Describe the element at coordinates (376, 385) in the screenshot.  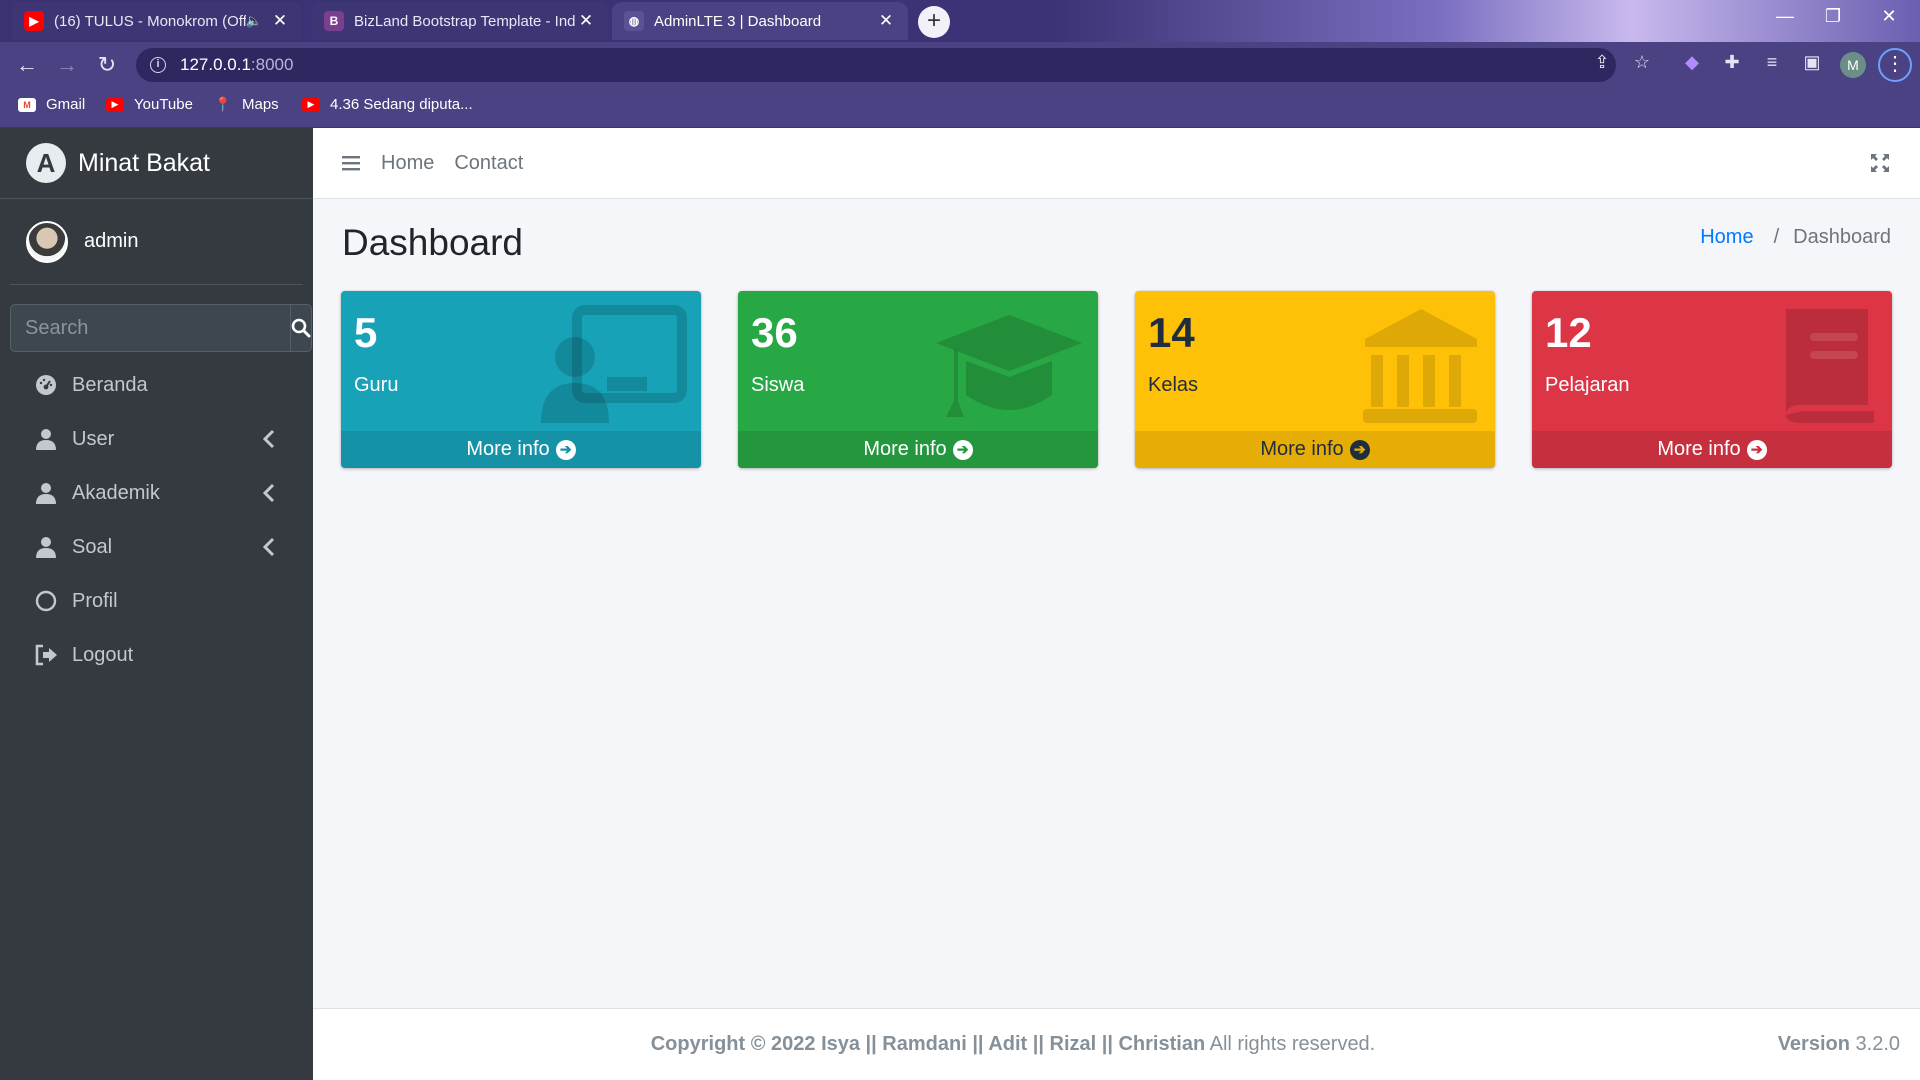
I see `stat-label: Guru` at that location.